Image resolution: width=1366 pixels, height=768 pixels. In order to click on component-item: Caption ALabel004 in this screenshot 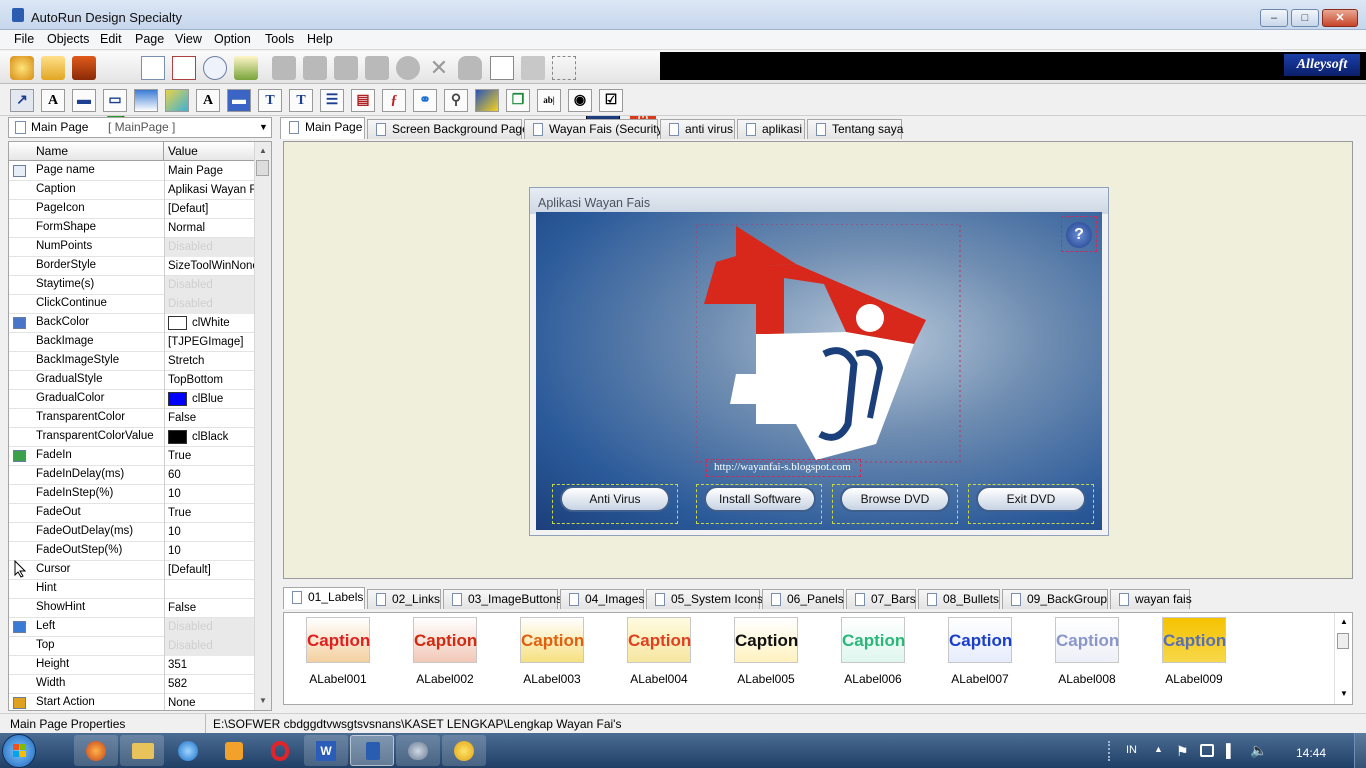, I will do `click(651, 657)`.